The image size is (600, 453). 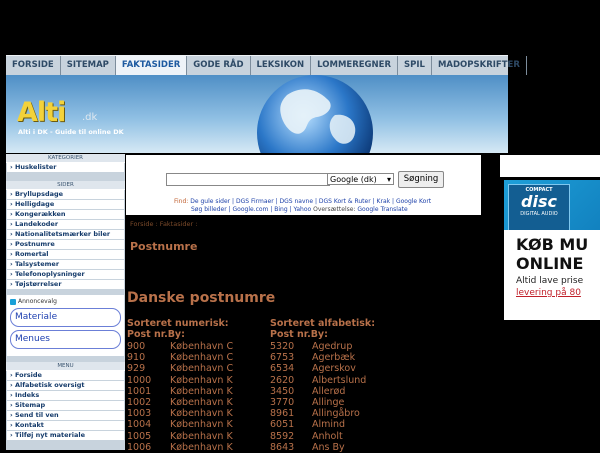 What do you see at coordinates (282, 447) in the screenshot?
I see `postcode-number: 8643` at bounding box center [282, 447].